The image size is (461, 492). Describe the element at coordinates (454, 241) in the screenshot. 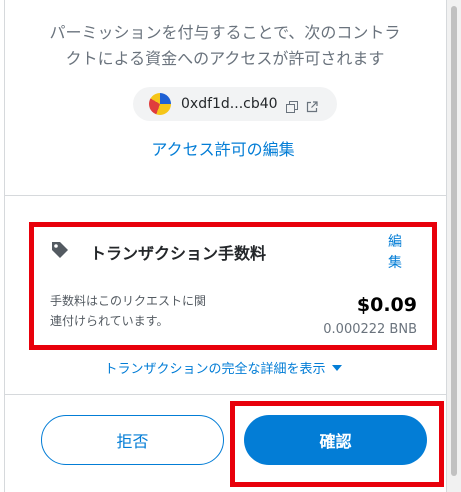

I see `scrollbar-thumb` at that location.